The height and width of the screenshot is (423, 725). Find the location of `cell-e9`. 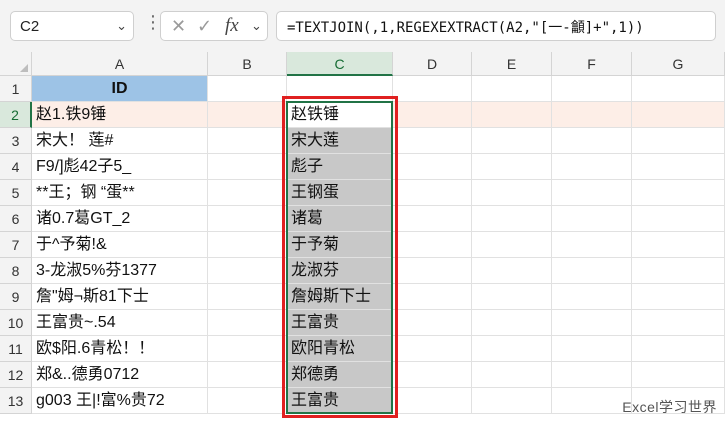

cell-e9 is located at coordinates (512, 297).